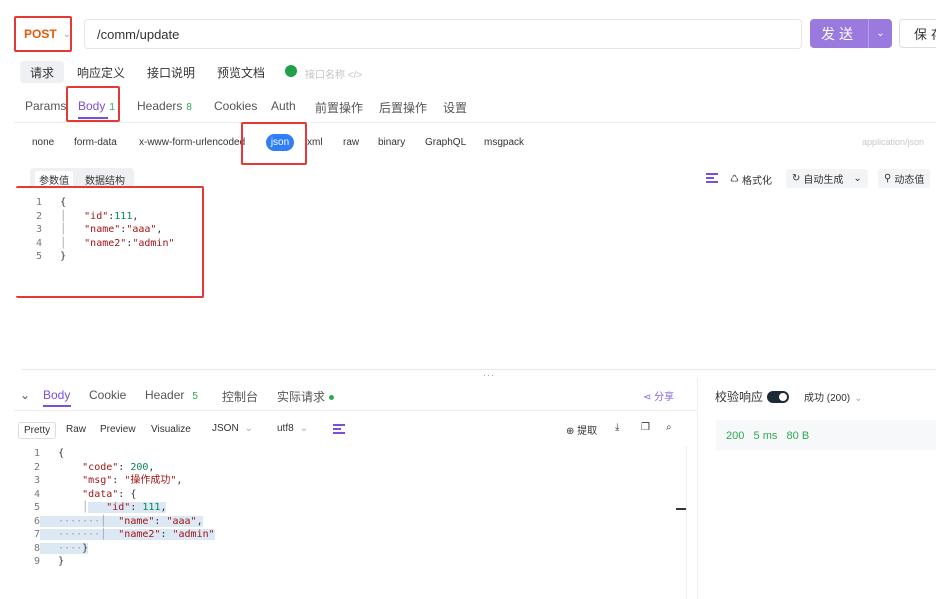  Describe the element at coordinates (756, 181) in the screenshot. I see `format-label: 格式化` at that location.